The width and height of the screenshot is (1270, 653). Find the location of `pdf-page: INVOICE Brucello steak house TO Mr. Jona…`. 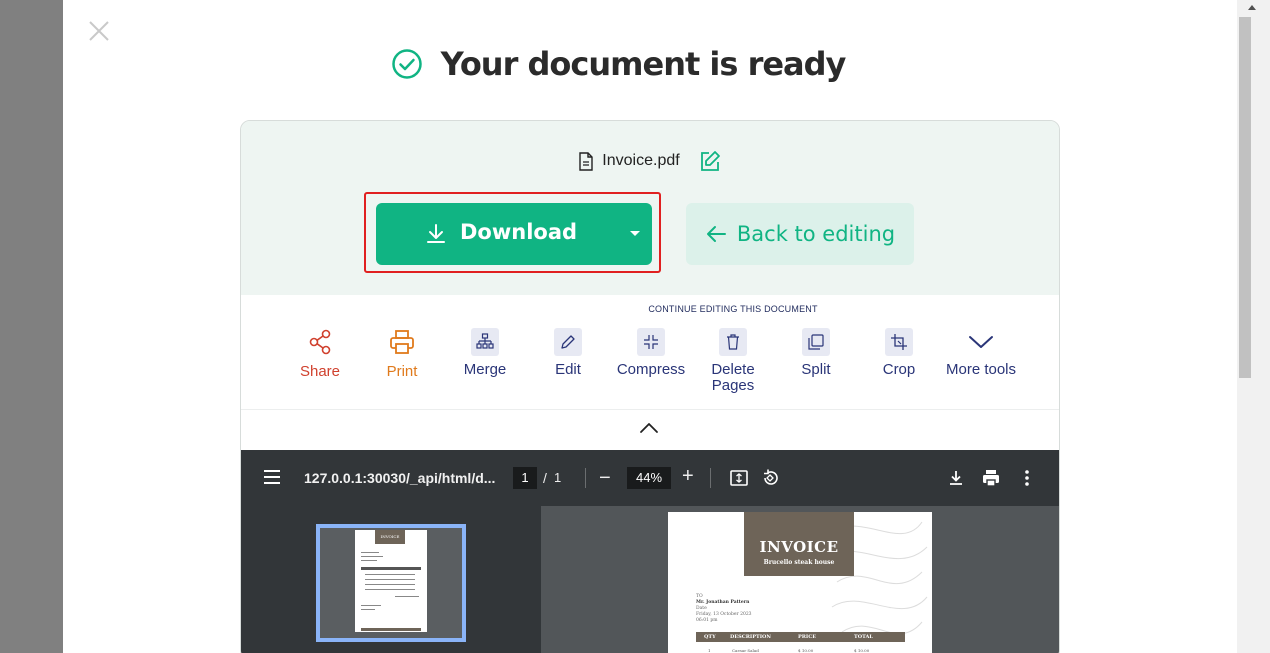

pdf-page: INVOICE Brucello steak house TO Mr. Jona… is located at coordinates (800, 582).